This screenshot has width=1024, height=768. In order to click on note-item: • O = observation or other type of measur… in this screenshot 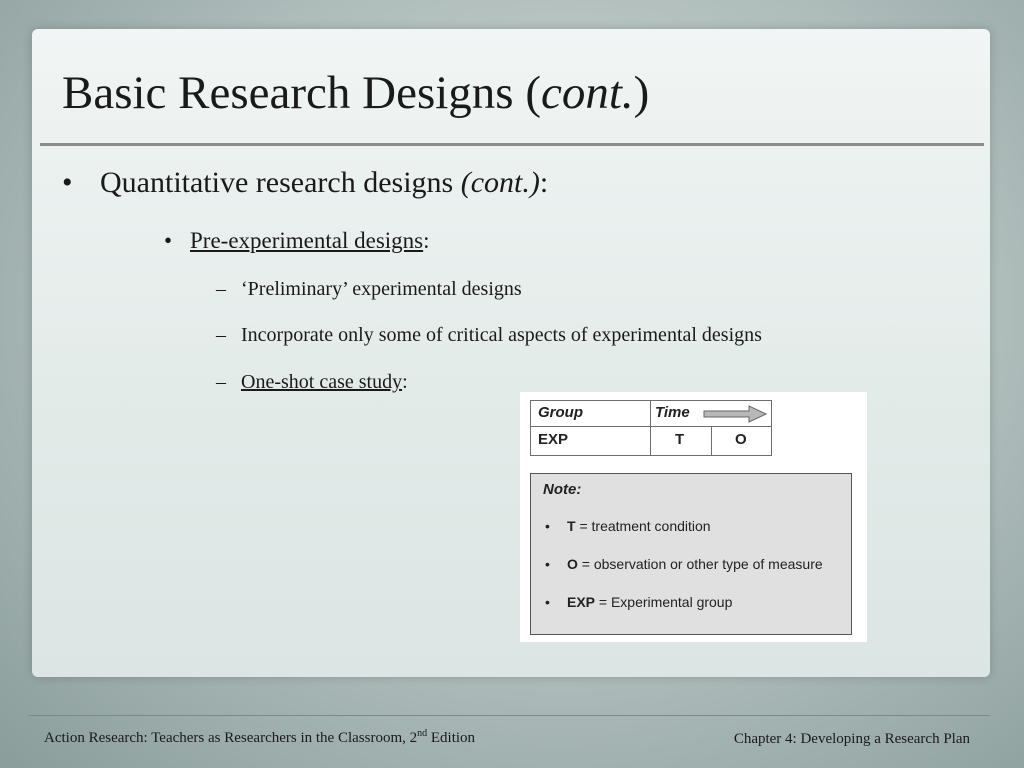, I will do `click(684, 564)`.